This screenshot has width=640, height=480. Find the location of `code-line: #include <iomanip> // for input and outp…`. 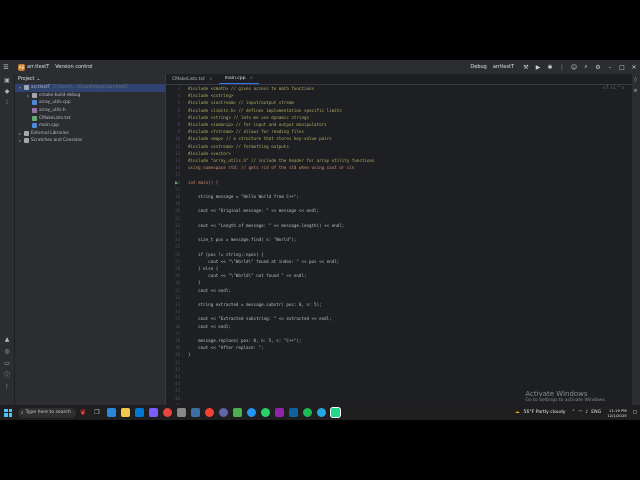

code-line: #include <iomanip> // for input and outp… is located at coordinates (257, 124).